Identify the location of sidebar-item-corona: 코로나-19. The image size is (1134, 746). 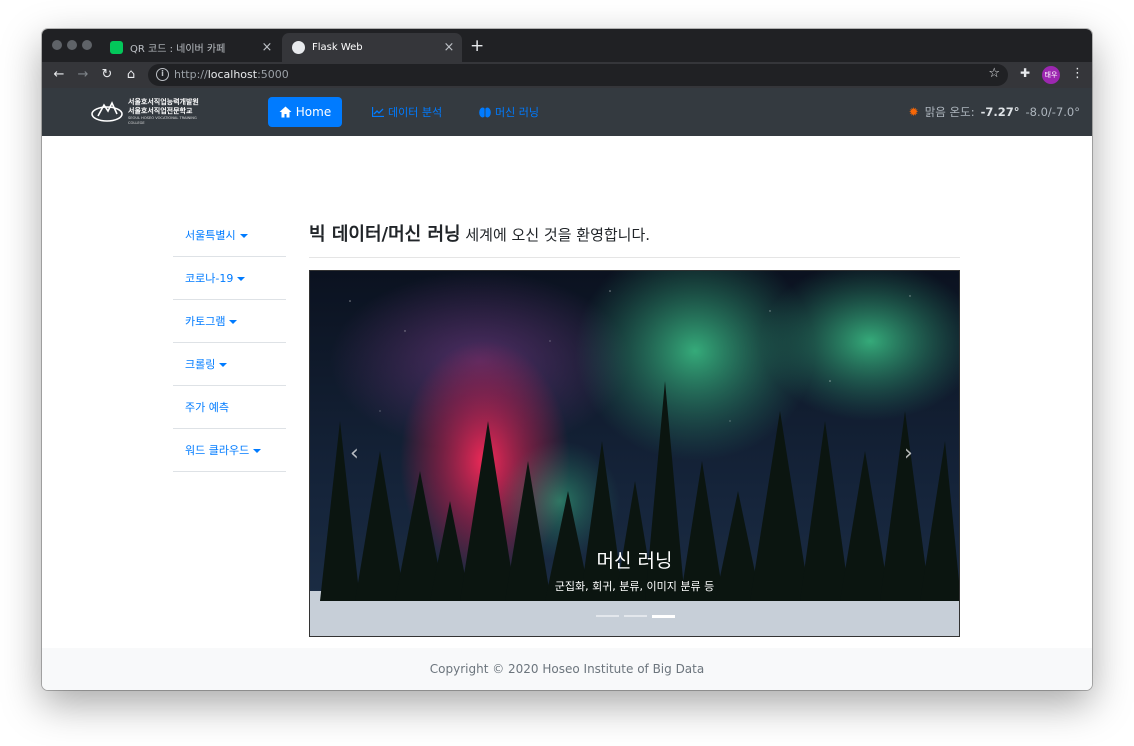
(229, 278).